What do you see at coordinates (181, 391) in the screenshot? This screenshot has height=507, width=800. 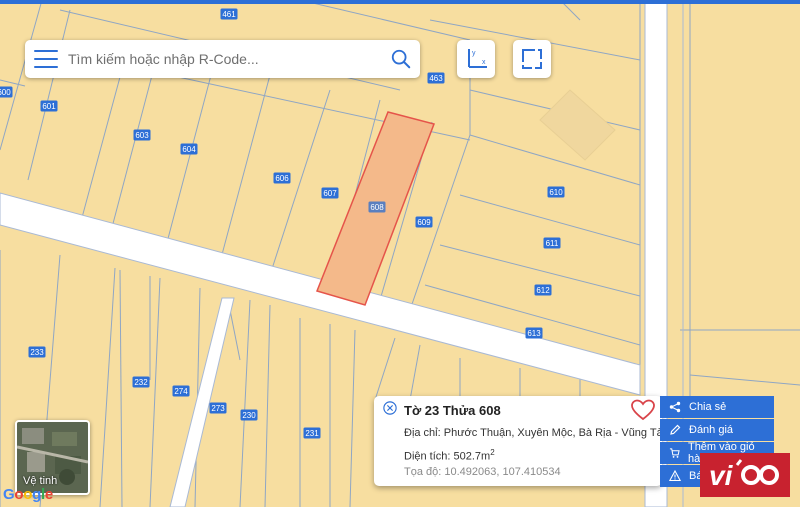 I see `parcel-label-274: 274` at bounding box center [181, 391].